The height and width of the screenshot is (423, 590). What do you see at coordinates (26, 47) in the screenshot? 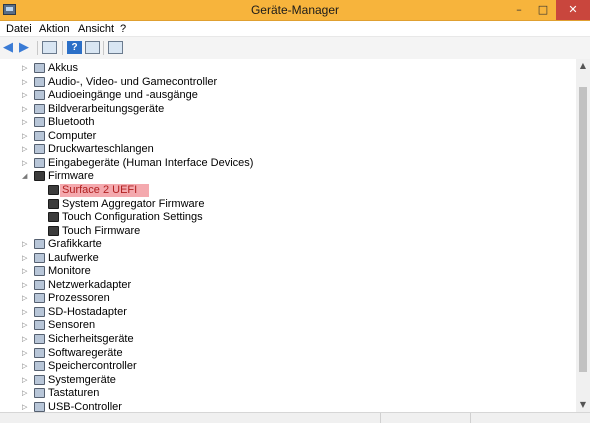
I see `forward-arrow-icon: ▶` at bounding box center [26, 47].